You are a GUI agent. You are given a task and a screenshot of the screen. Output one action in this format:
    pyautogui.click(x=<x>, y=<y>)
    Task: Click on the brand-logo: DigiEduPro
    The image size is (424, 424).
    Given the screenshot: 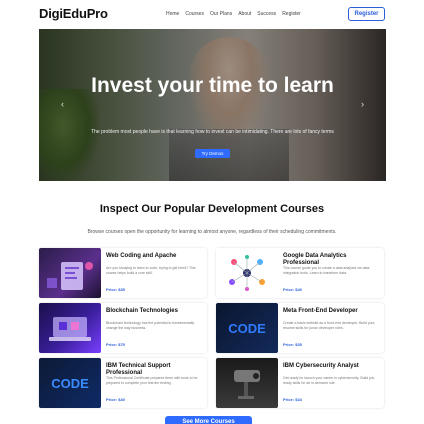 What is the action you would take?
    pyautogui.click(x=73, y=13)
    